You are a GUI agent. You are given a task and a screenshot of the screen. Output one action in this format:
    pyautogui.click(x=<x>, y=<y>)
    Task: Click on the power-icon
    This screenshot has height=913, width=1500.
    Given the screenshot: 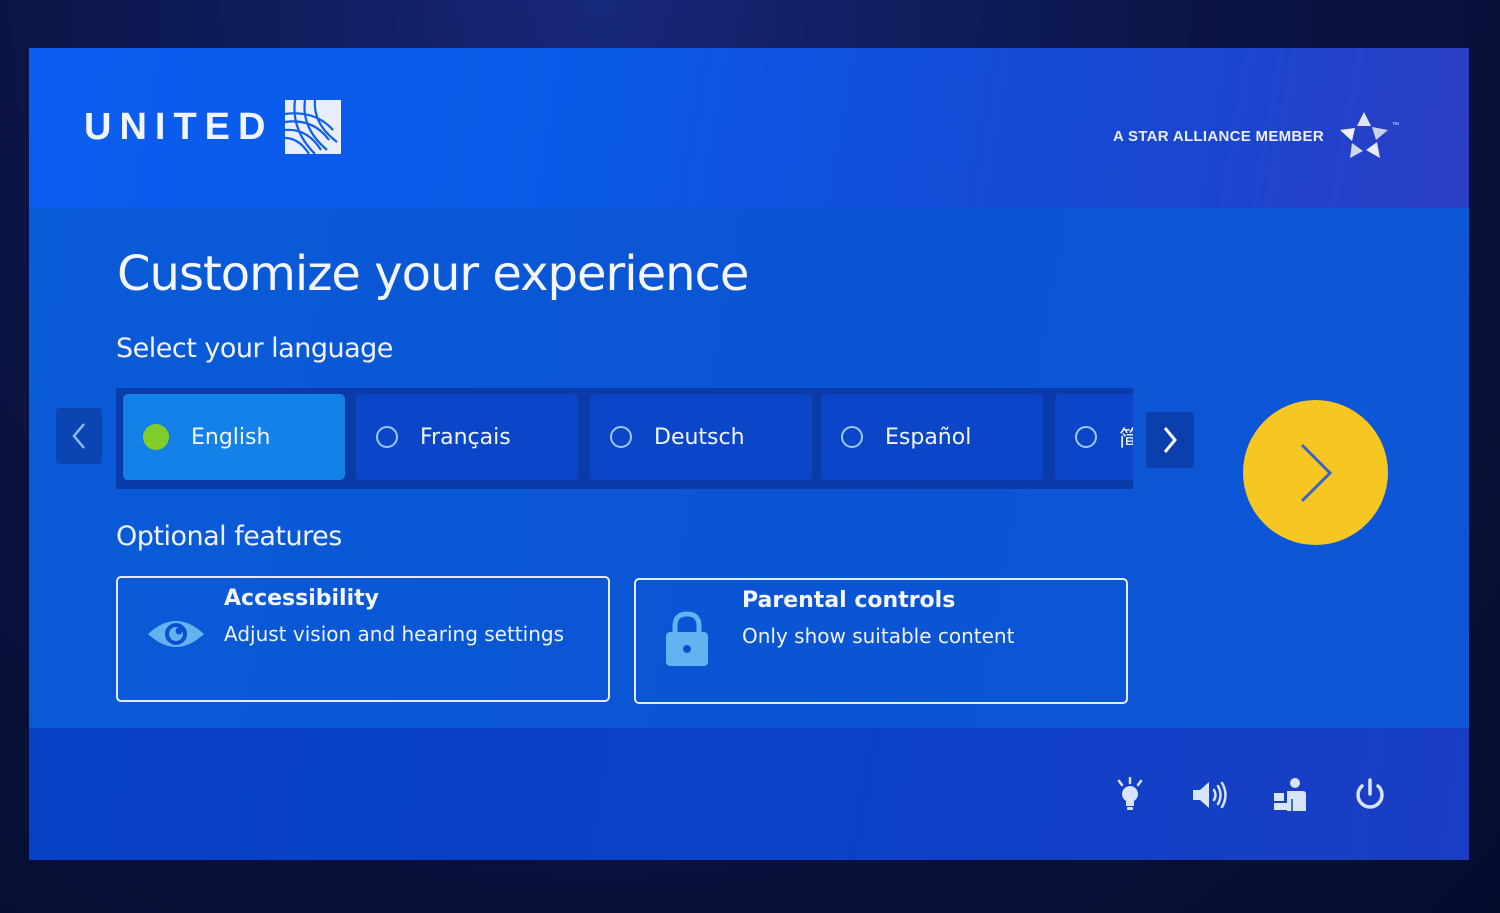 What is the action you would take?
    pyautogui.click(x=1370, y=793)
    